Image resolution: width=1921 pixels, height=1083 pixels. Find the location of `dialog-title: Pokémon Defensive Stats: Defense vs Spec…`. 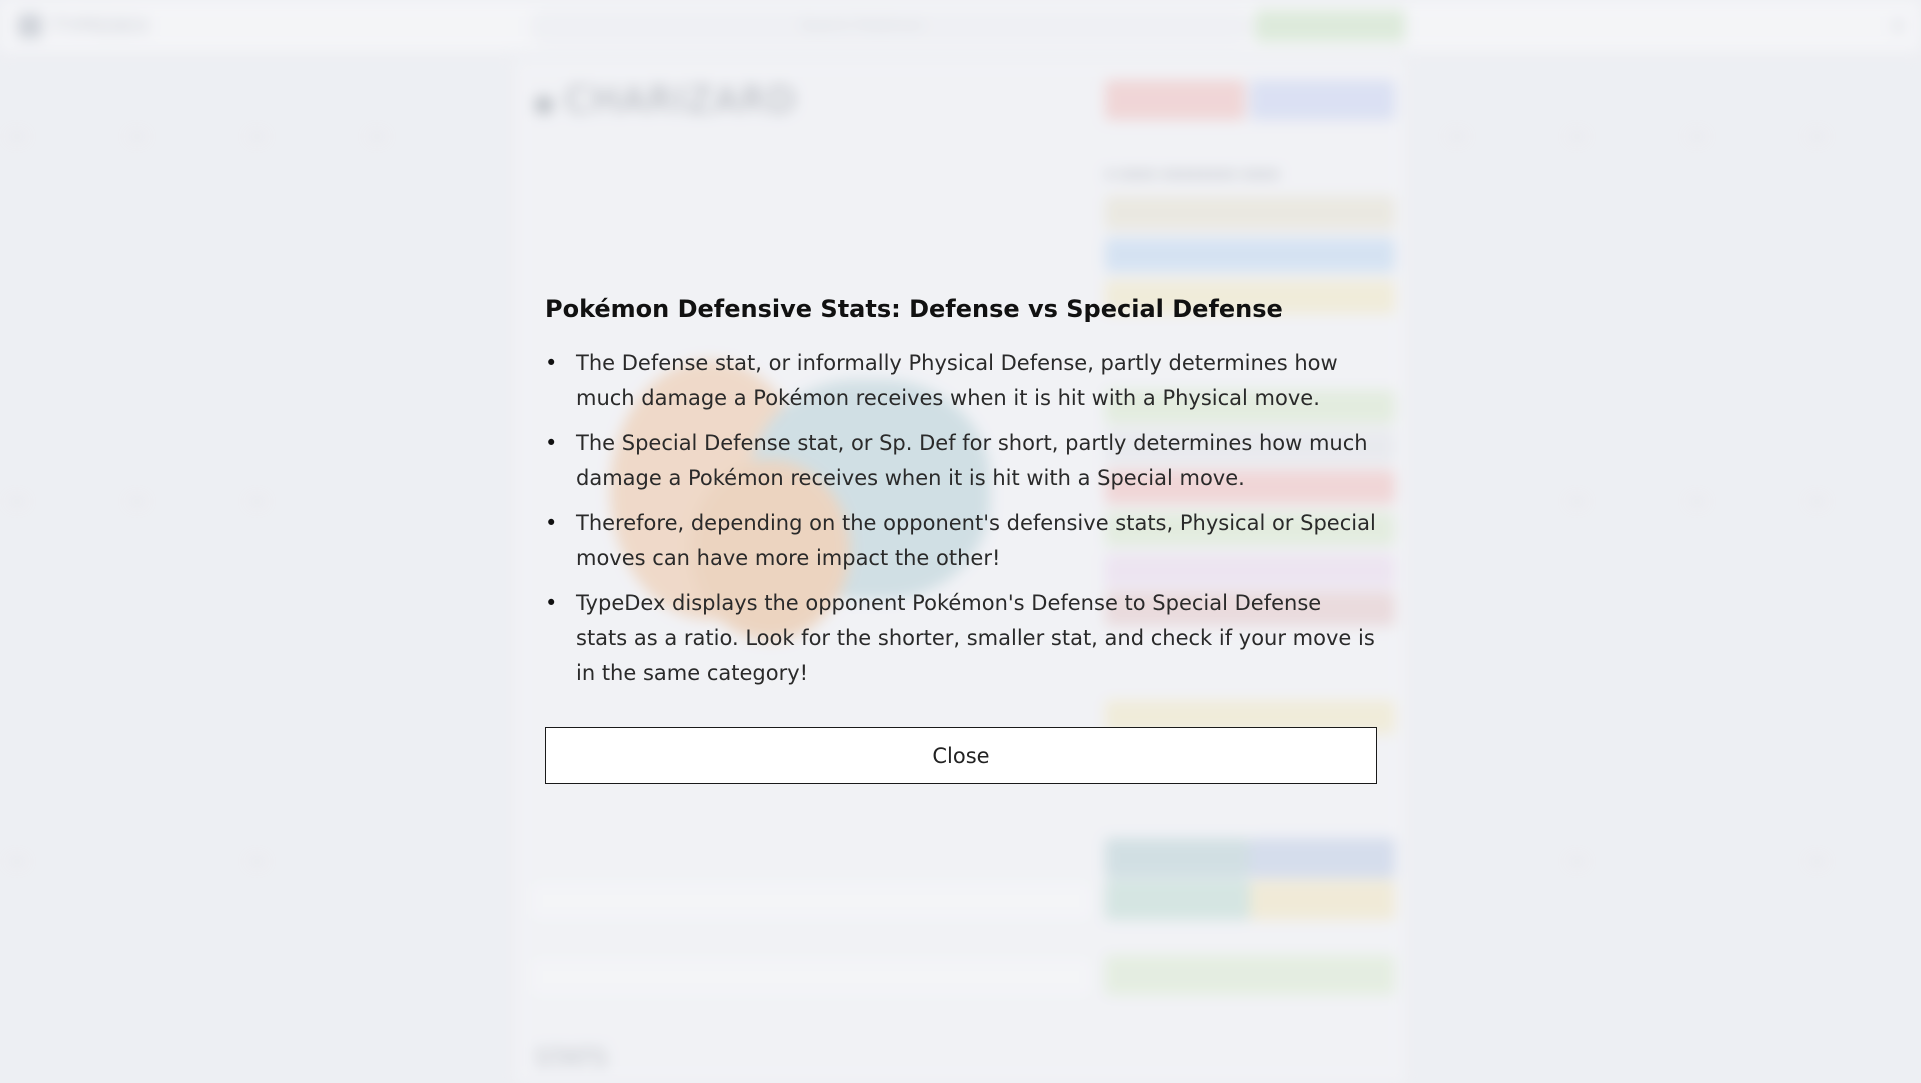

dialog-title: Pokémon Defensive Stats: Defense vs Spec… is located at coordinates (914, 309).